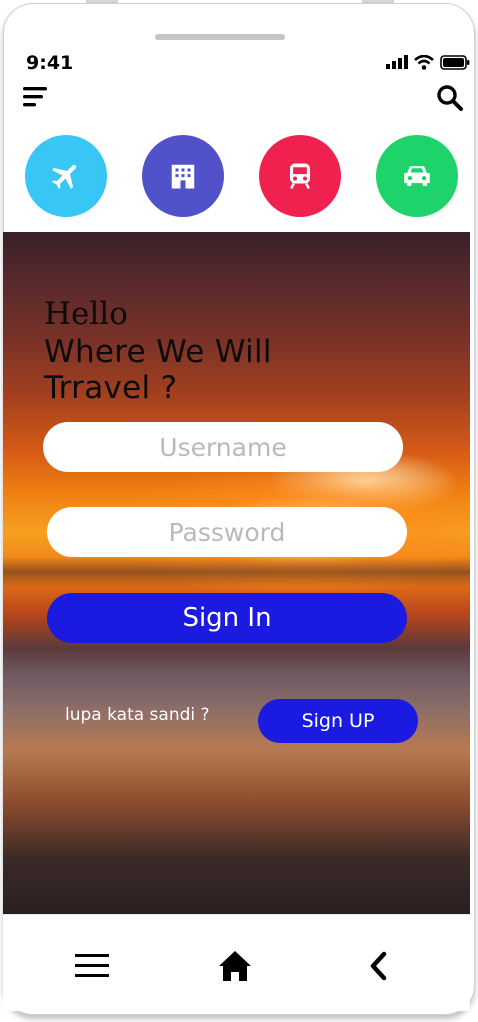  I want to click on sign-up-button: Sign UP, so click(338, 721).